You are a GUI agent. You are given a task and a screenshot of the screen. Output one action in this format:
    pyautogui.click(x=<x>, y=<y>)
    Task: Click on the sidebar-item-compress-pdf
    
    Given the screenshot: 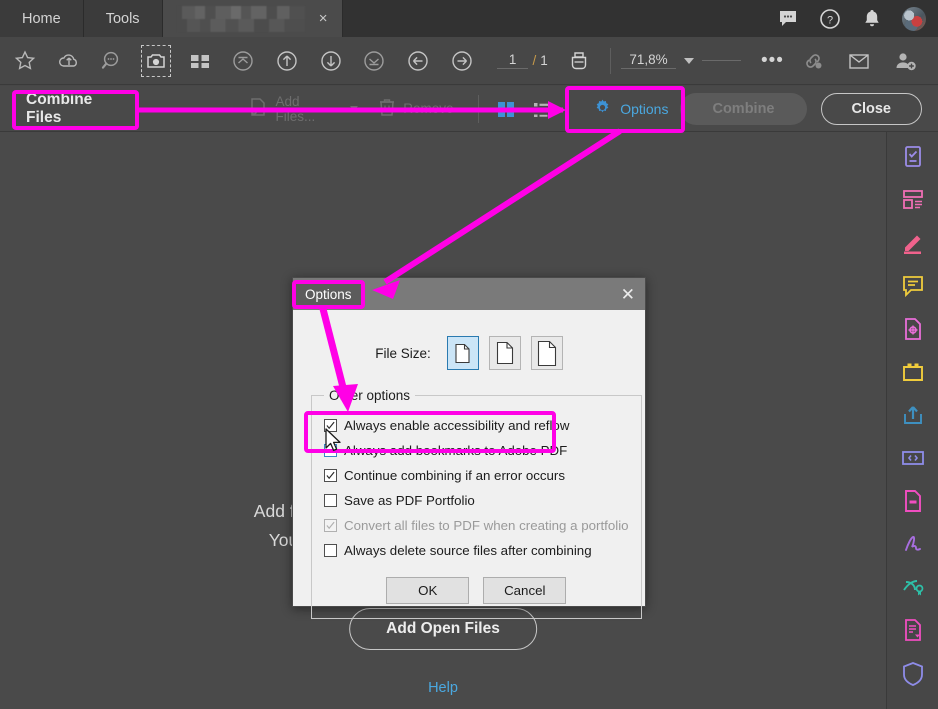 What is the action you would take?
    pyautogui.click(x=913, y=501)
    